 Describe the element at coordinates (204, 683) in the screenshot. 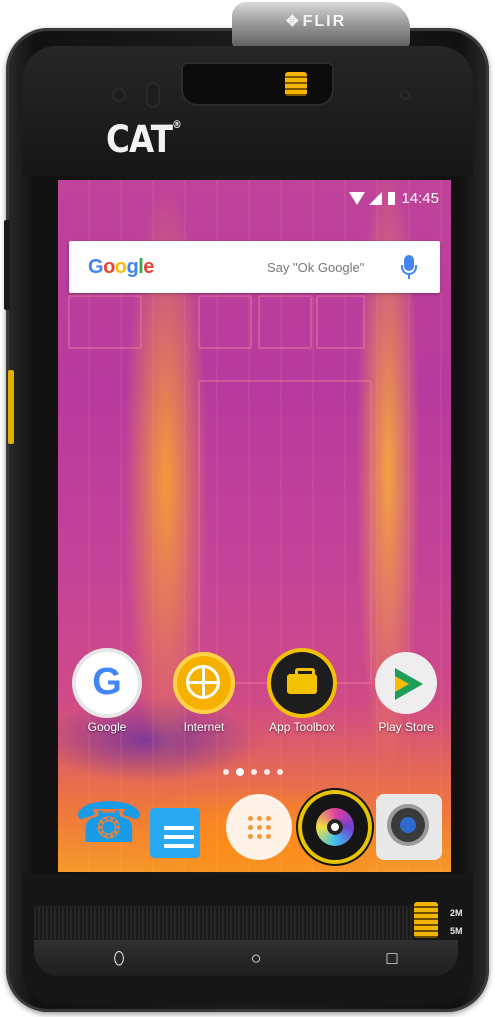

I see `globe-icon` at that location.